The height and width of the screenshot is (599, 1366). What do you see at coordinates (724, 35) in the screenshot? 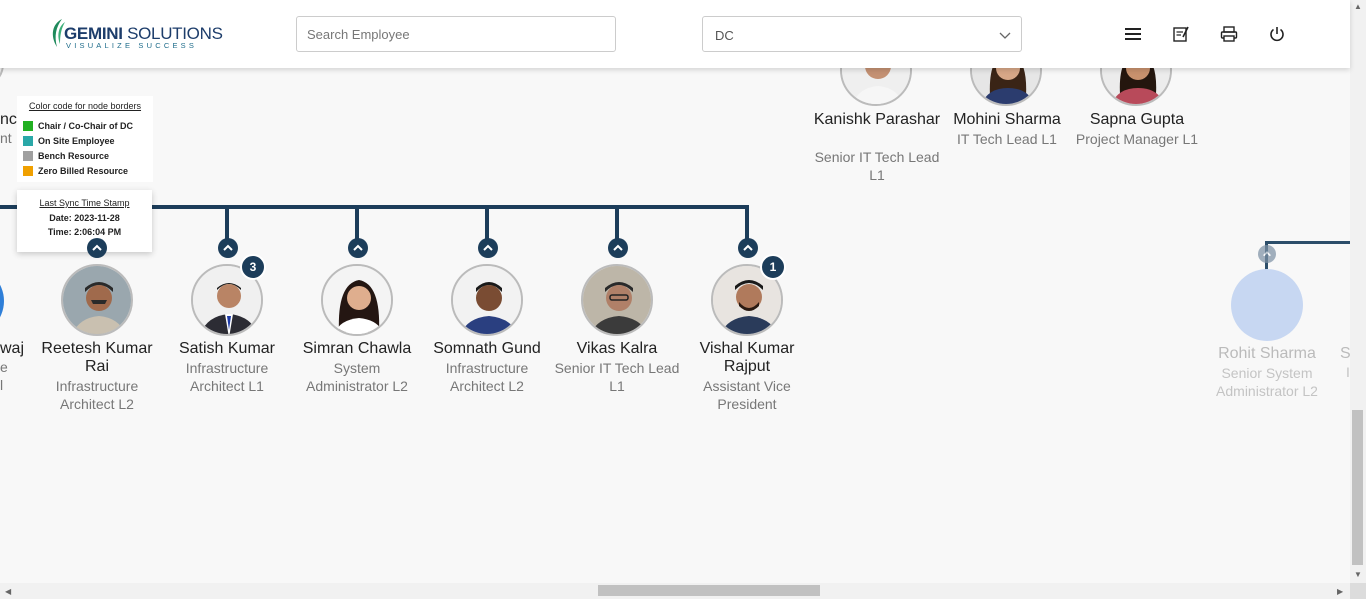
I see `department-selected-value: DC` at bounding box center [724, 35].